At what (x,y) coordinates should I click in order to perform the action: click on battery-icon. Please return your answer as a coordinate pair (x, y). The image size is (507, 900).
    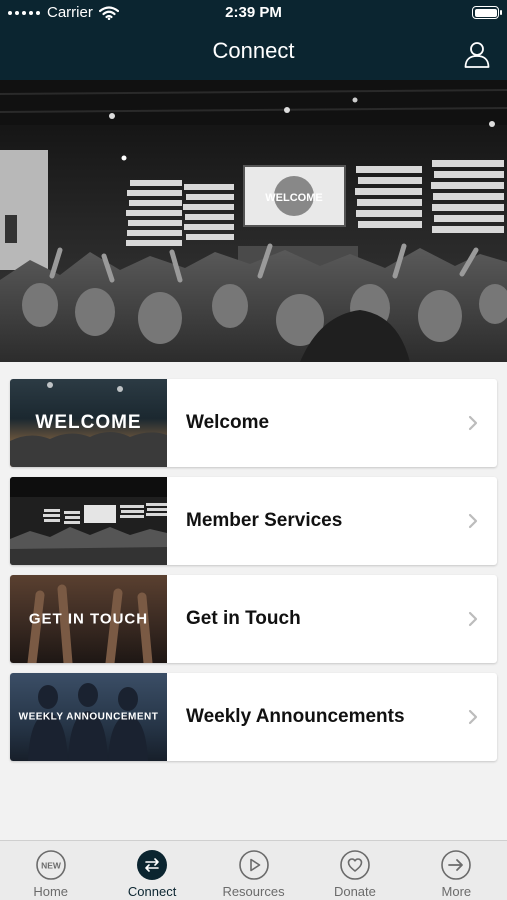
    Looking at the image, I should click on (487, 12).